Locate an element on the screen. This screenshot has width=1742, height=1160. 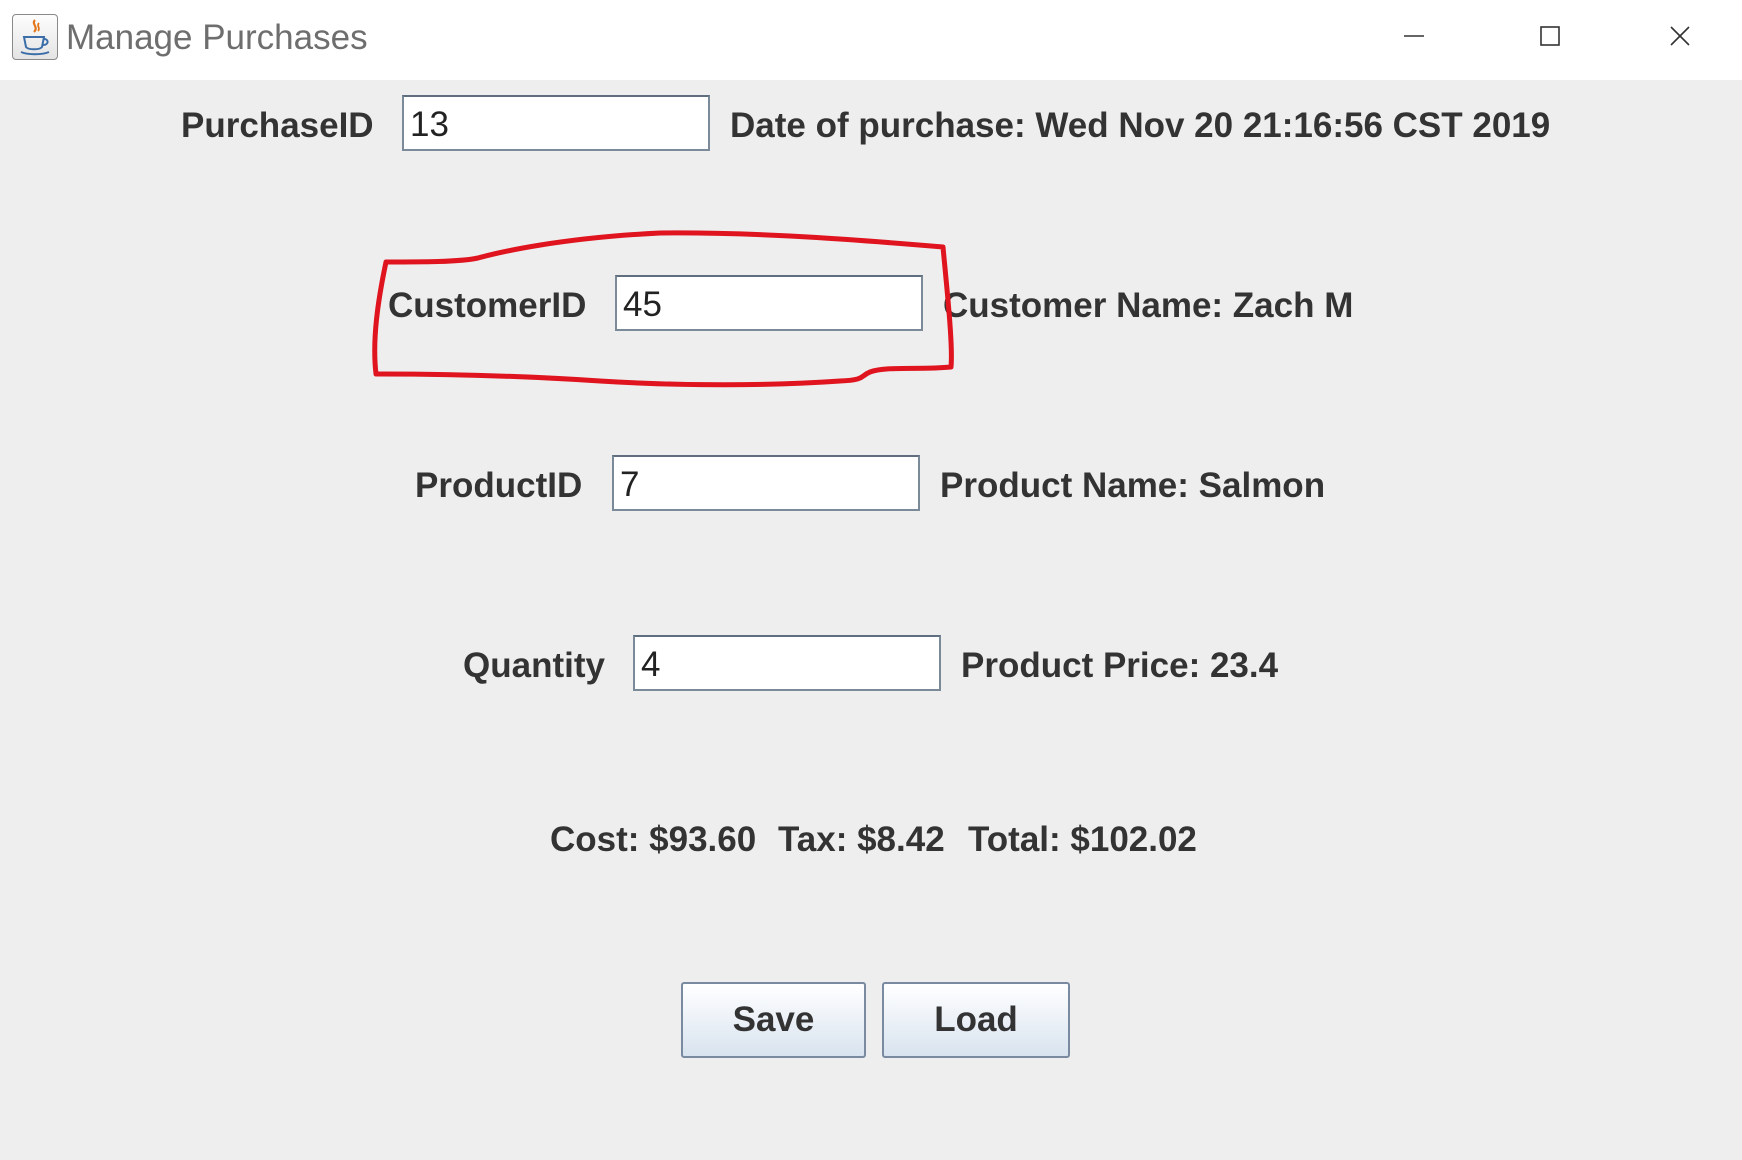
minimize-button is located at coordinates (1414, 36).